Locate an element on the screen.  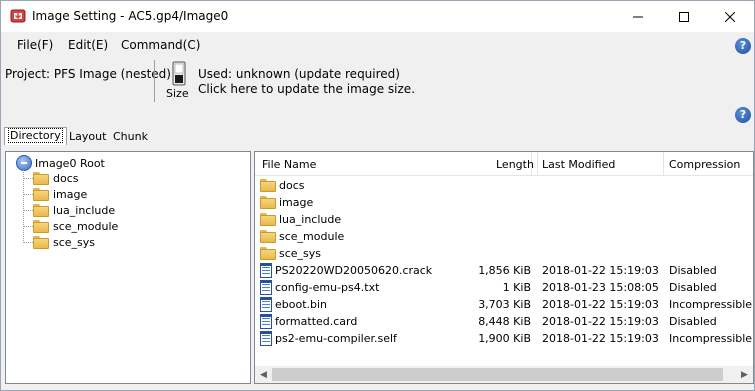
name-cell: sce_sys is located at coordinates (290, 253).